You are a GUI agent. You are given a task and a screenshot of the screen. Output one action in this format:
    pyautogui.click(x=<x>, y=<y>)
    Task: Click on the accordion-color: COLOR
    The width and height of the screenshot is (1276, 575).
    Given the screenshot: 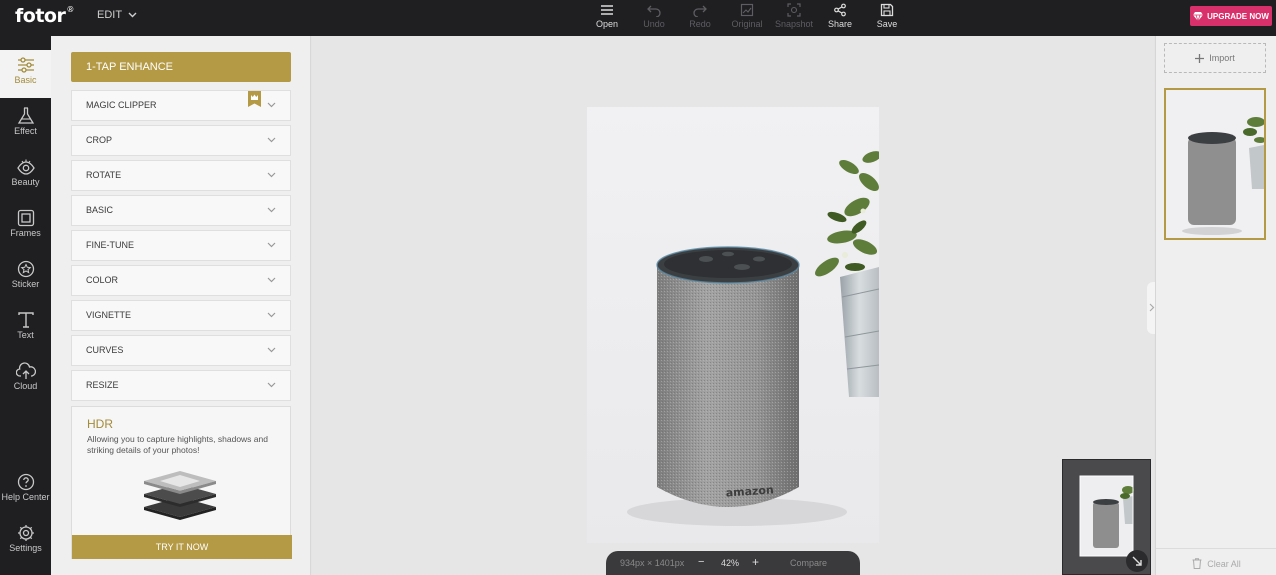 What is the action you would take?
    pyautogui.click(x=181, y=280)
    